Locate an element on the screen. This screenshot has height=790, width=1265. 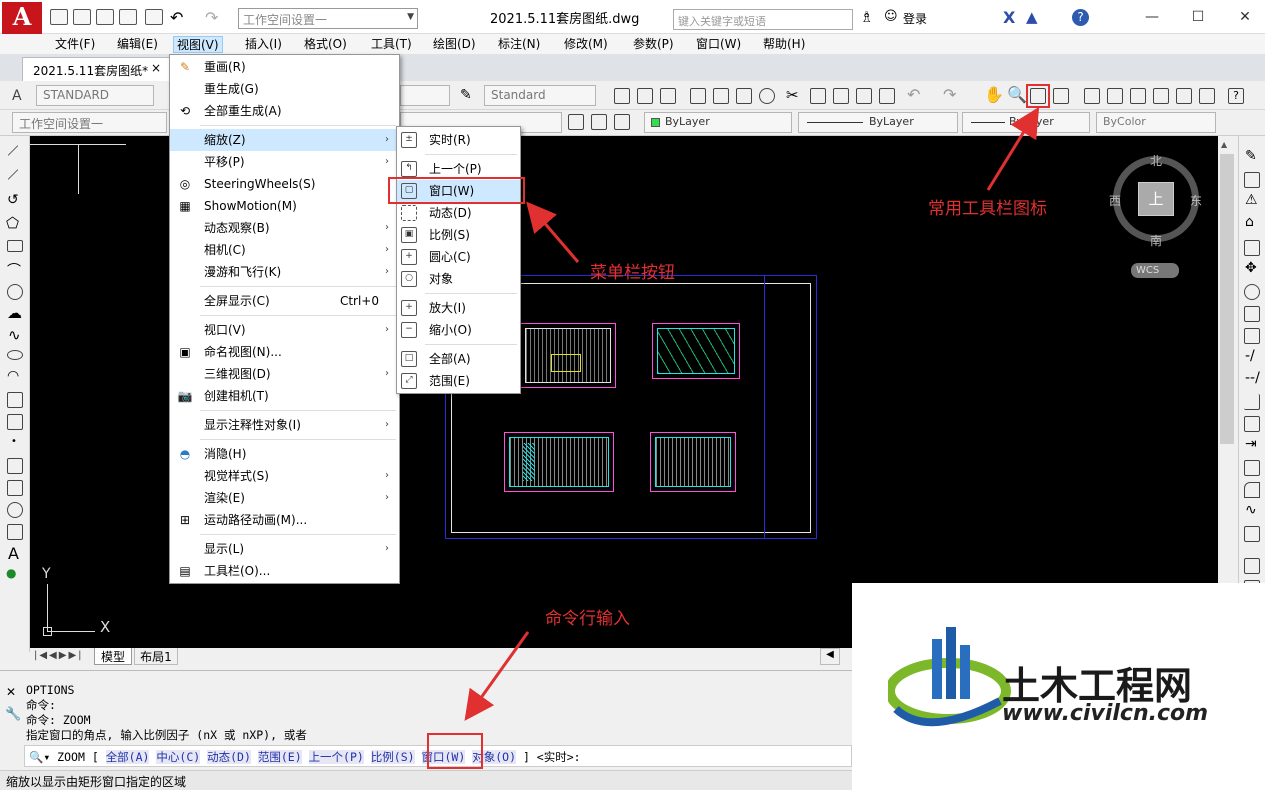
hatch-icon is located at coordinates (15, 466).